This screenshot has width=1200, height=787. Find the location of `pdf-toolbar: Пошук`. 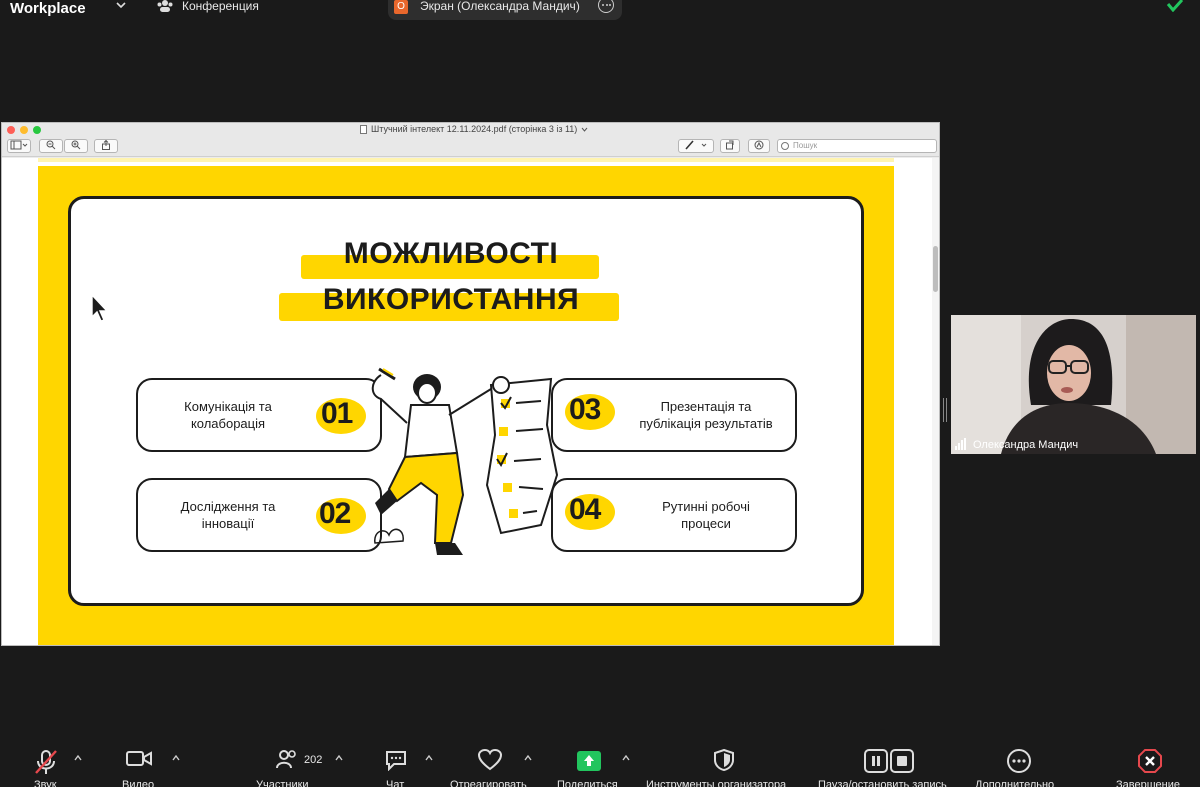

pdf-toolbar: Пошук is located at coordinates (470, 147).